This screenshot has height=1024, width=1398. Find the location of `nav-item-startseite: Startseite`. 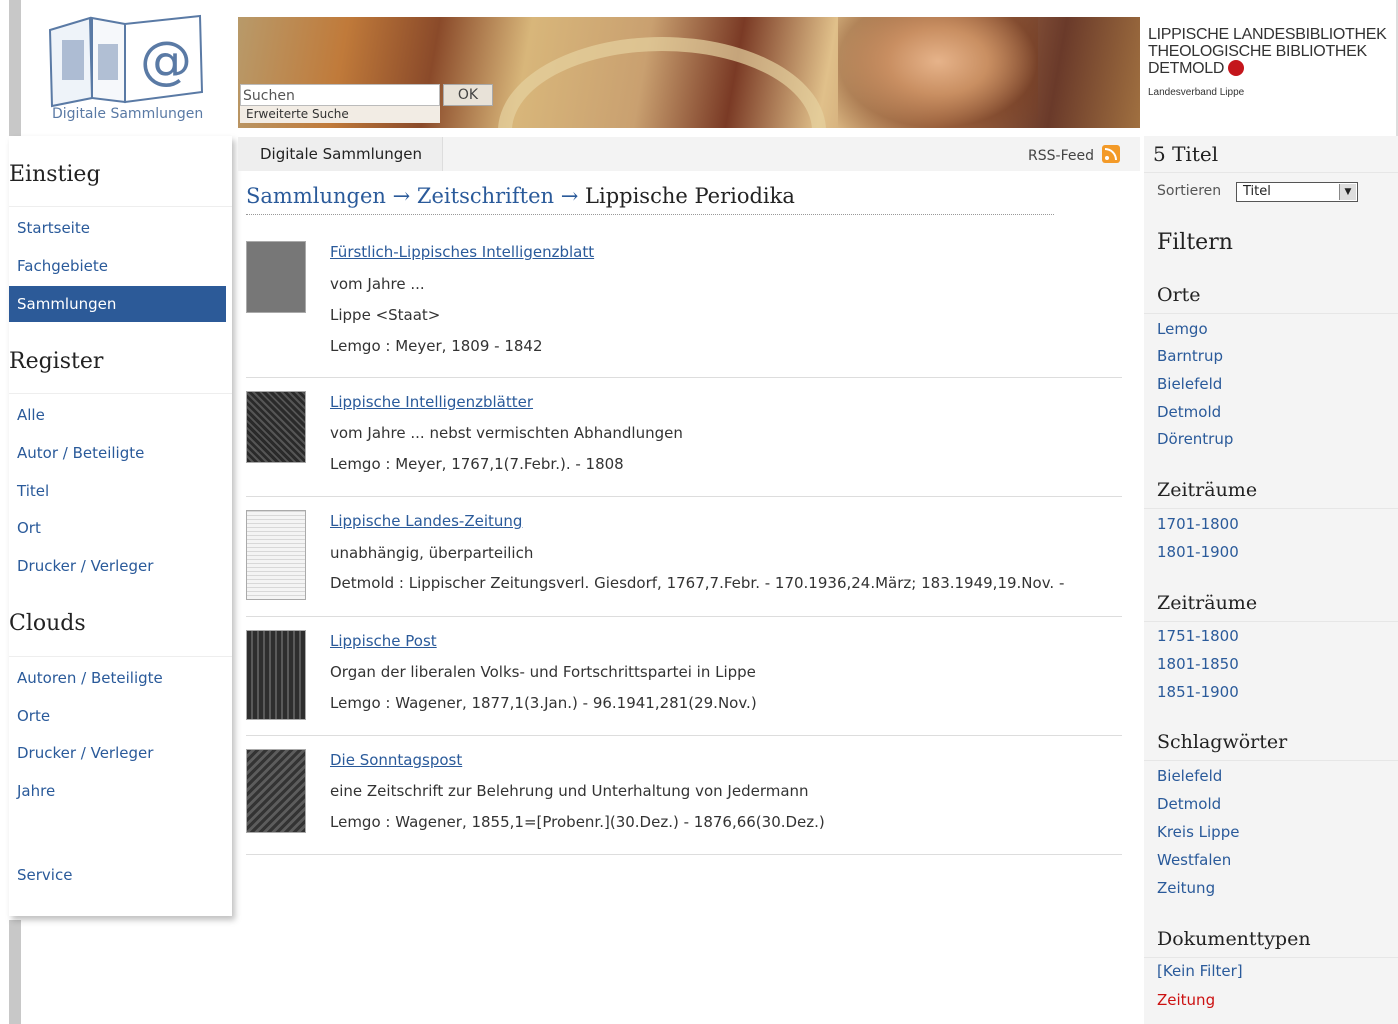

nav-item-startseite: Startseite is located at coordinates (117, 228).